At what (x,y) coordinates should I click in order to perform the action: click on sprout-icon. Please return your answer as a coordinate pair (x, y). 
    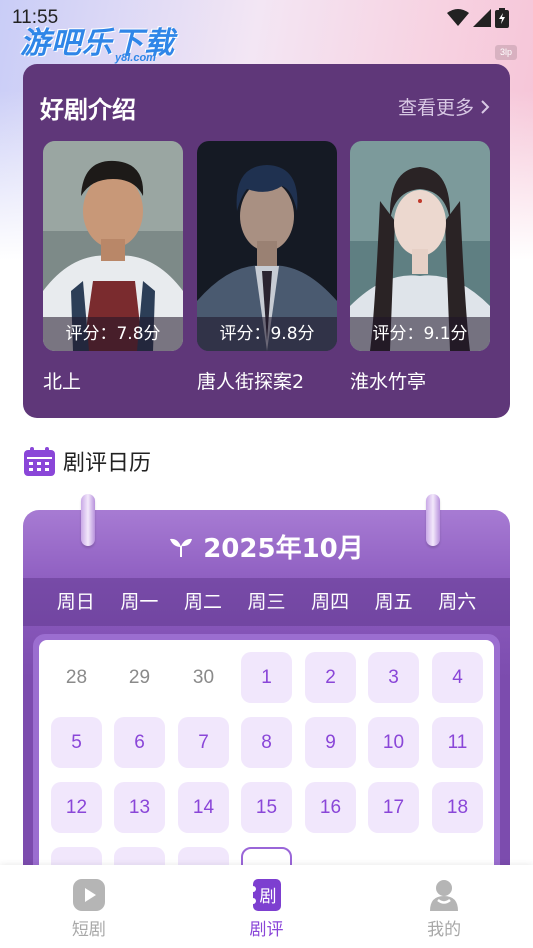
    Looking at the image, I should click on (181, 547).